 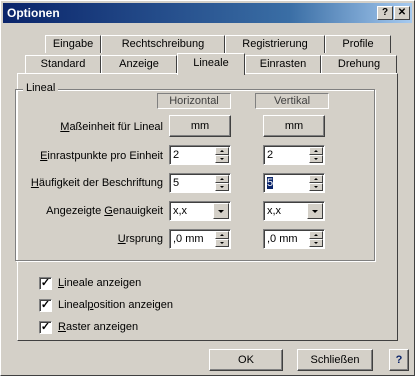 What do you see at coordinates (194, 101) in the screenshot?
I see `col-horizontal-header: Horizontal` at bounding box center [194, 101].